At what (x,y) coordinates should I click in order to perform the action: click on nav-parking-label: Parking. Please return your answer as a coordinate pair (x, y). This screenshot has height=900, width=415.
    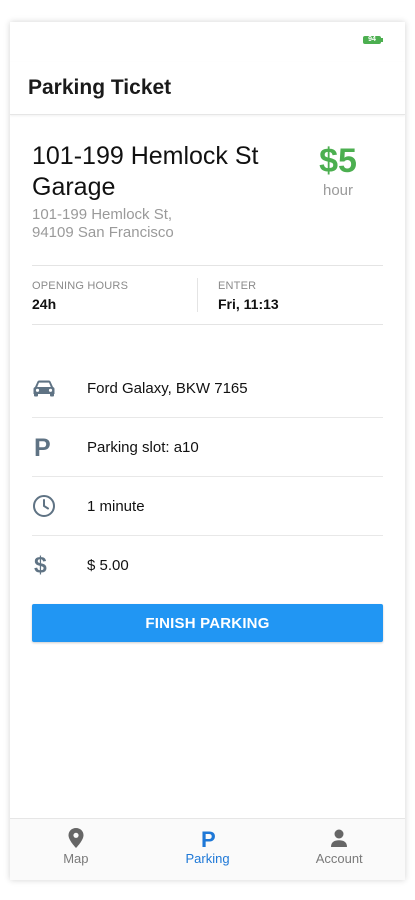
    Looking at the image, I should click on (207, 858).